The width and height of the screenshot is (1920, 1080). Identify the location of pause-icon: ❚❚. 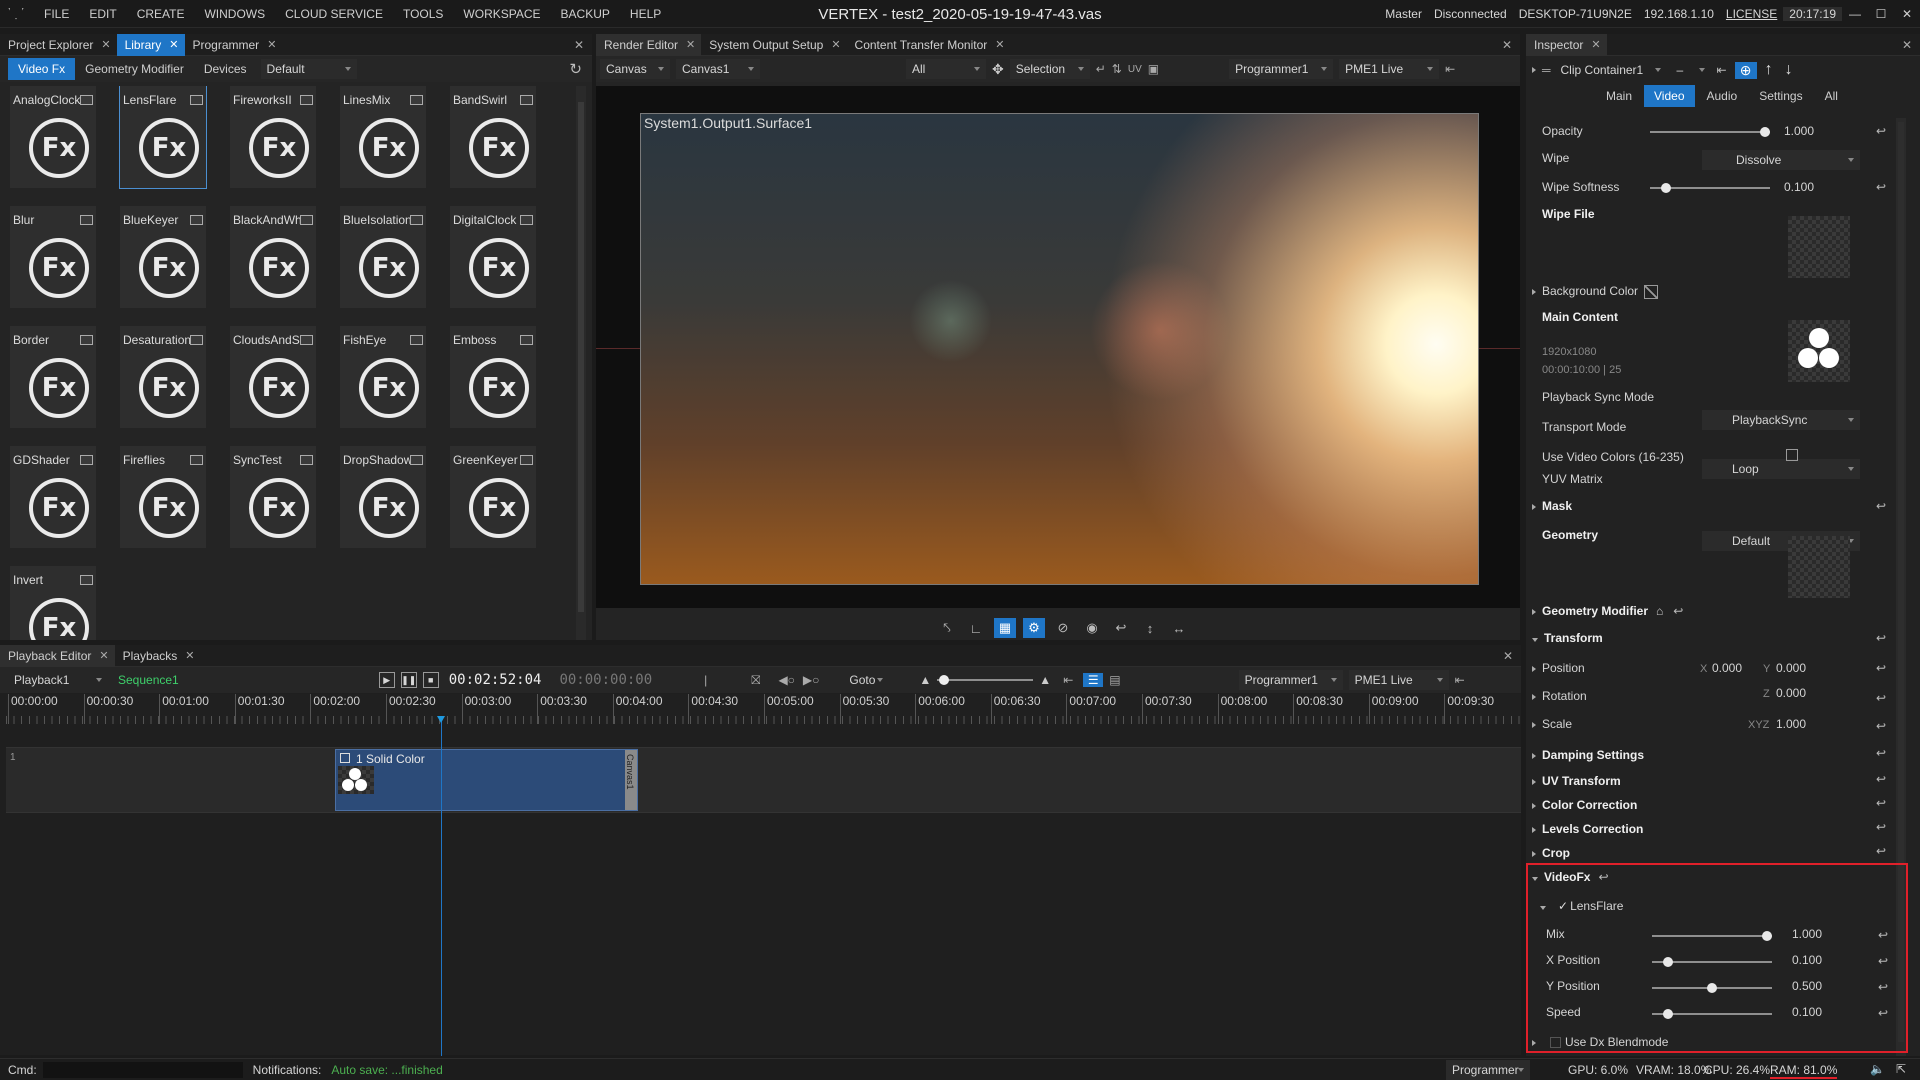
(408, 680).